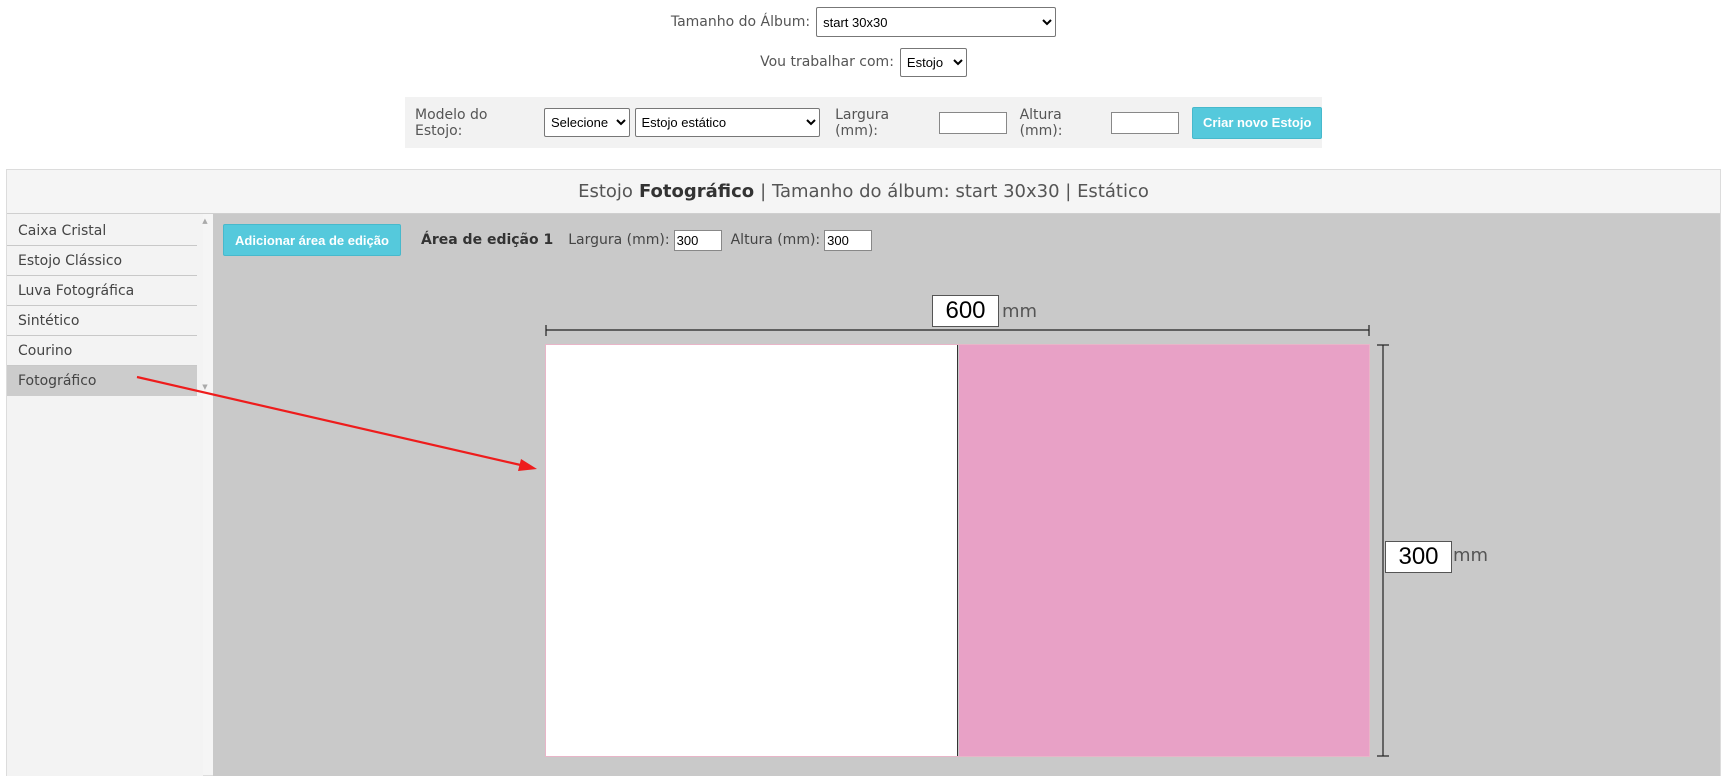 The height and width of the screenshot is (776, 1727). I want to click on total-width-display: 600, so click(965, 311).